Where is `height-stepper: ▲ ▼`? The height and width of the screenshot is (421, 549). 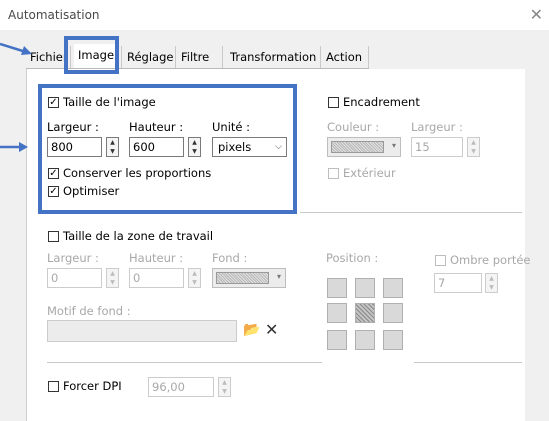 height-stepper: ▲ ▼ is located at coordinates (194, 147).